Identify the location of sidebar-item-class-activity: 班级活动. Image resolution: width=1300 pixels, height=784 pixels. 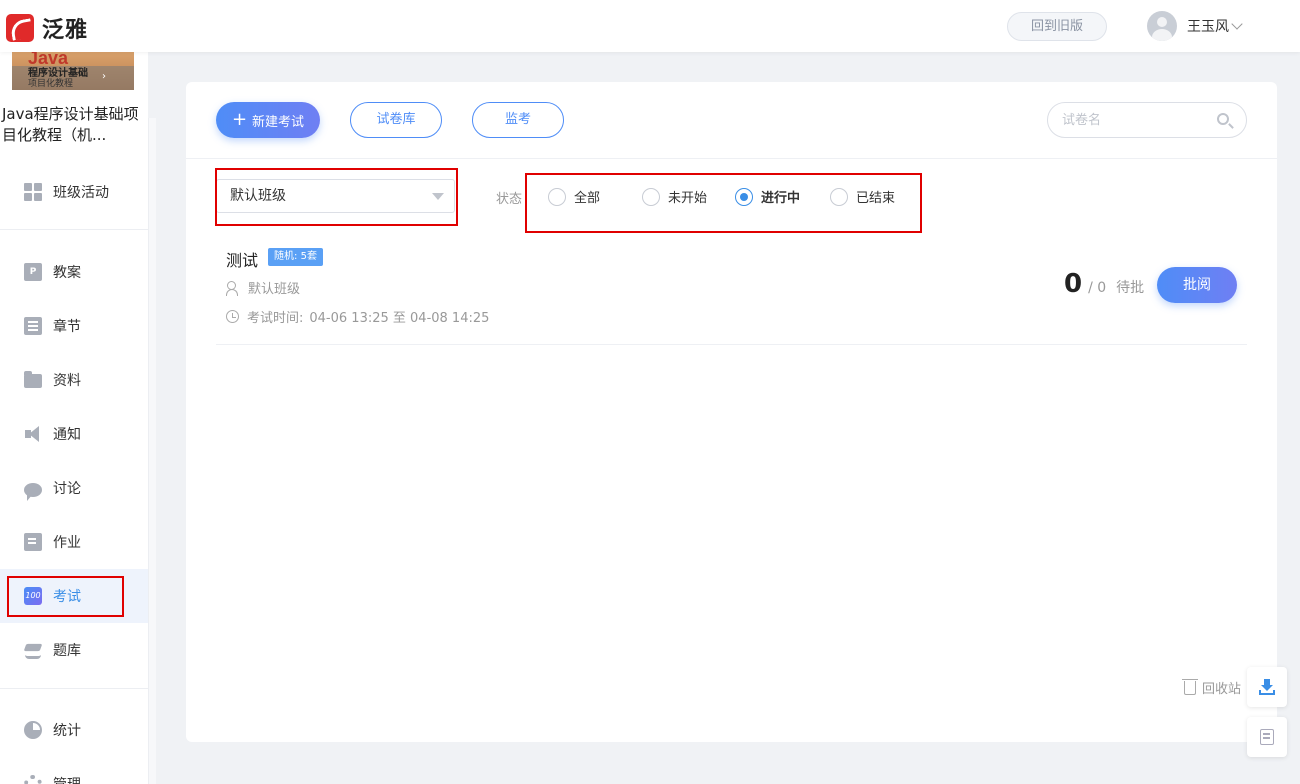
(74, 192).